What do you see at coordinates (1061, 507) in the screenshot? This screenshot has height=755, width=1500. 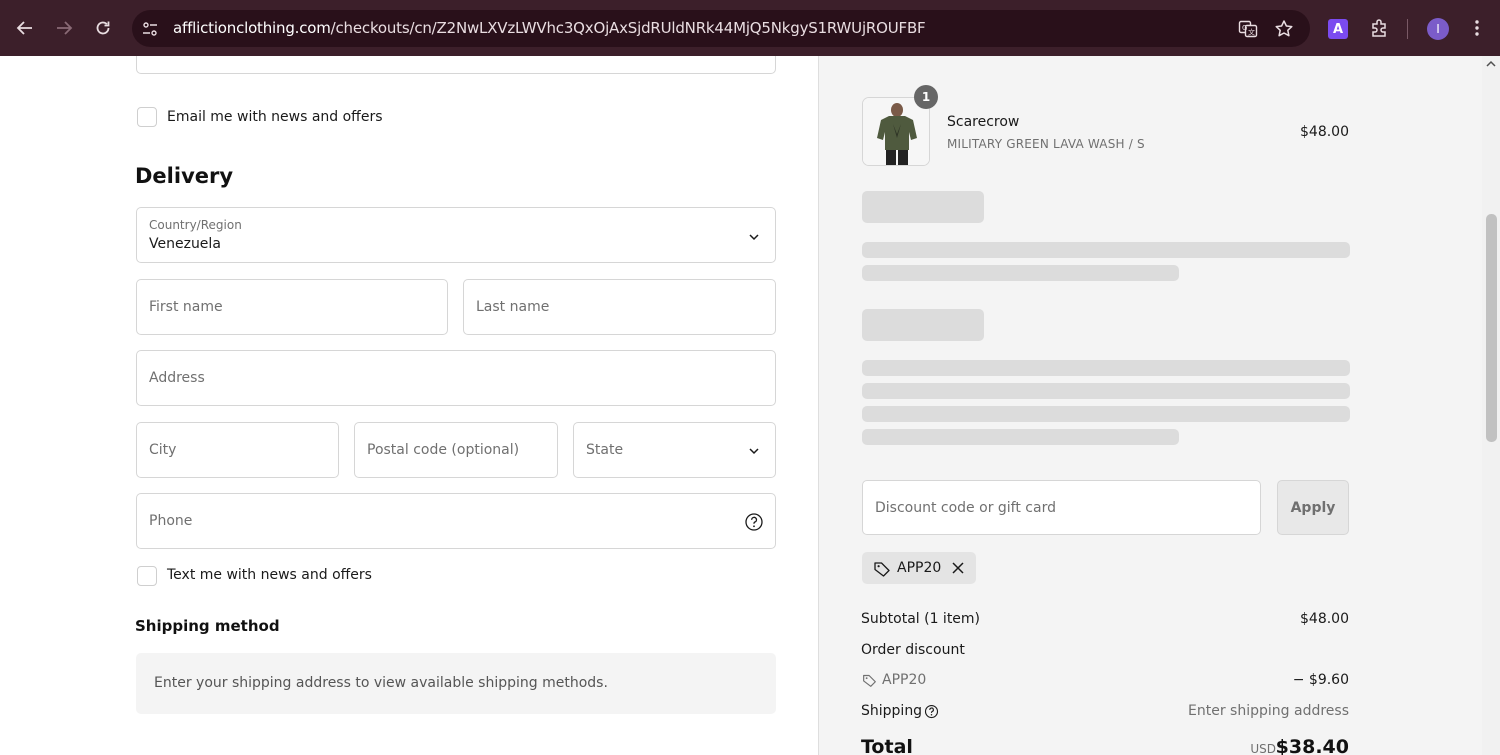 I see `discount-code-input: Discount code or gift card` at bounding box center [1061, 507].